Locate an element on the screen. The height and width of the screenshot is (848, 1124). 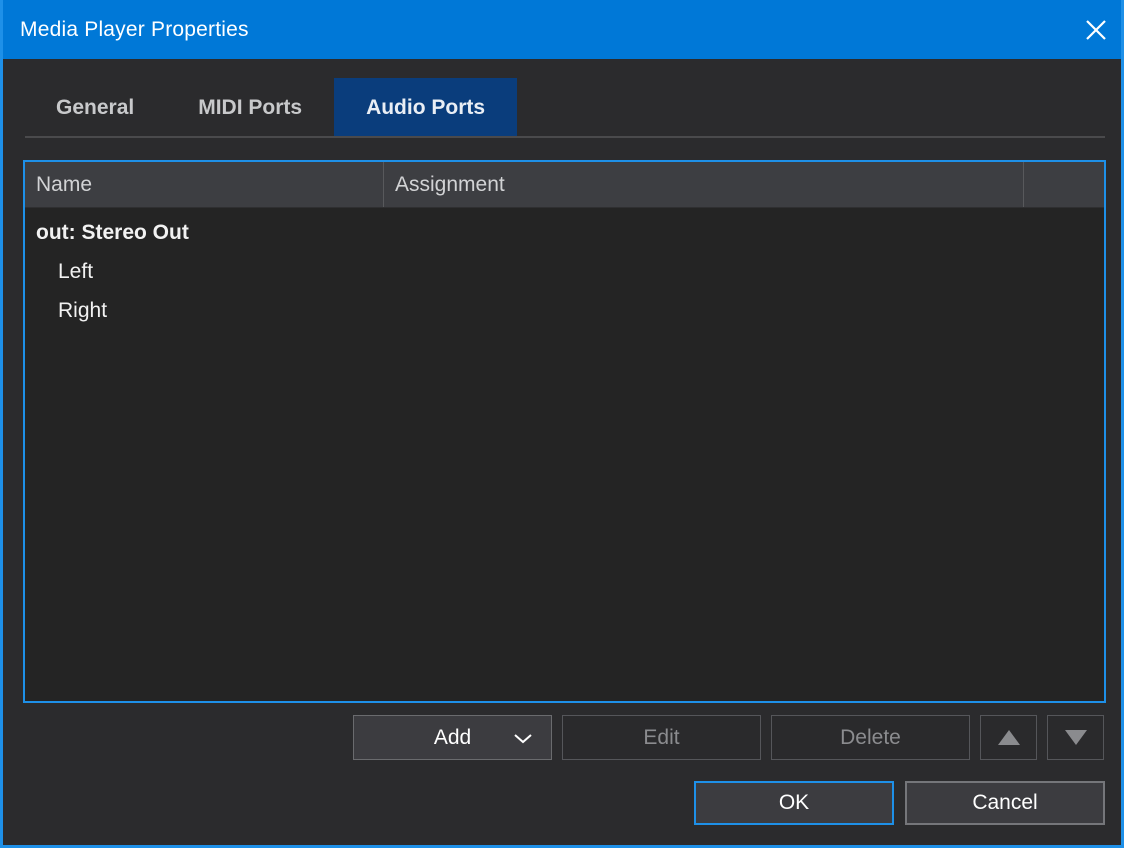
window-title: Media Player Properties is located at coordinates (134, 29).